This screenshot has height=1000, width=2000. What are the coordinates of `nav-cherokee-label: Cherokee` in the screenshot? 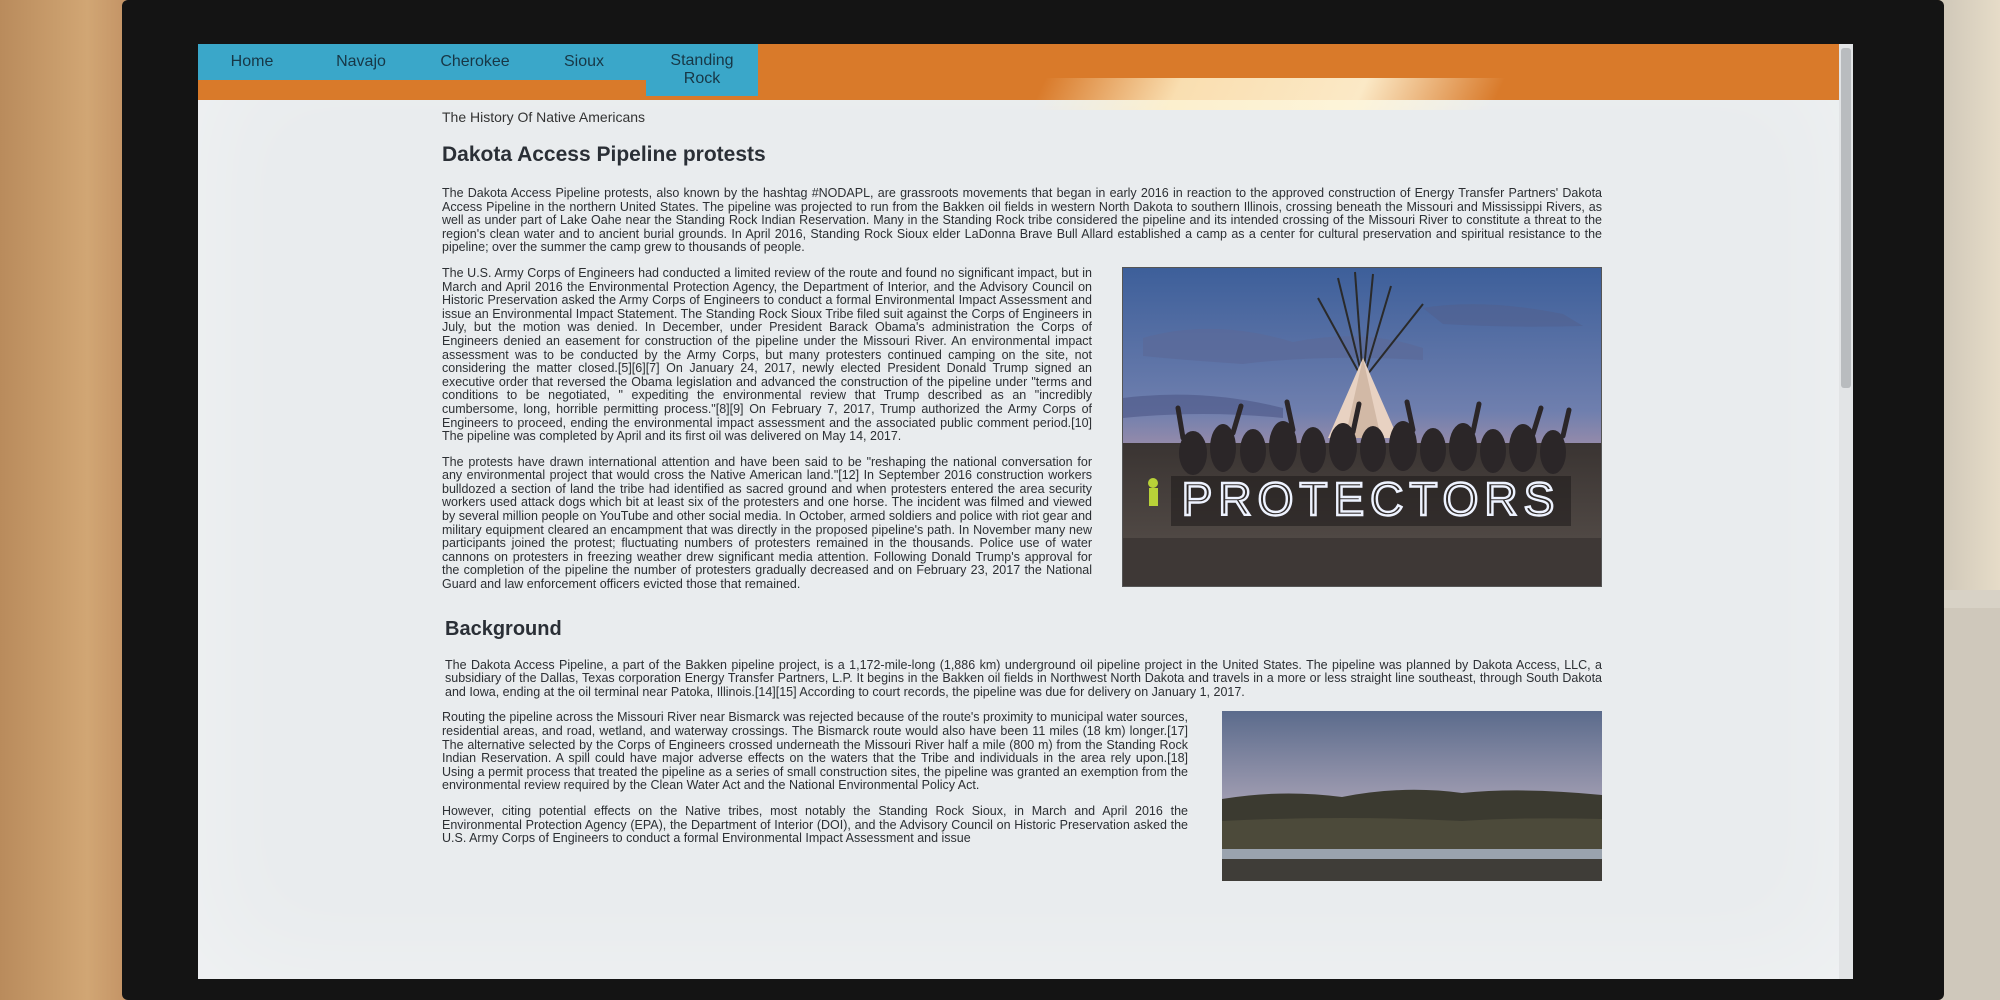 It's located at (475, 61).